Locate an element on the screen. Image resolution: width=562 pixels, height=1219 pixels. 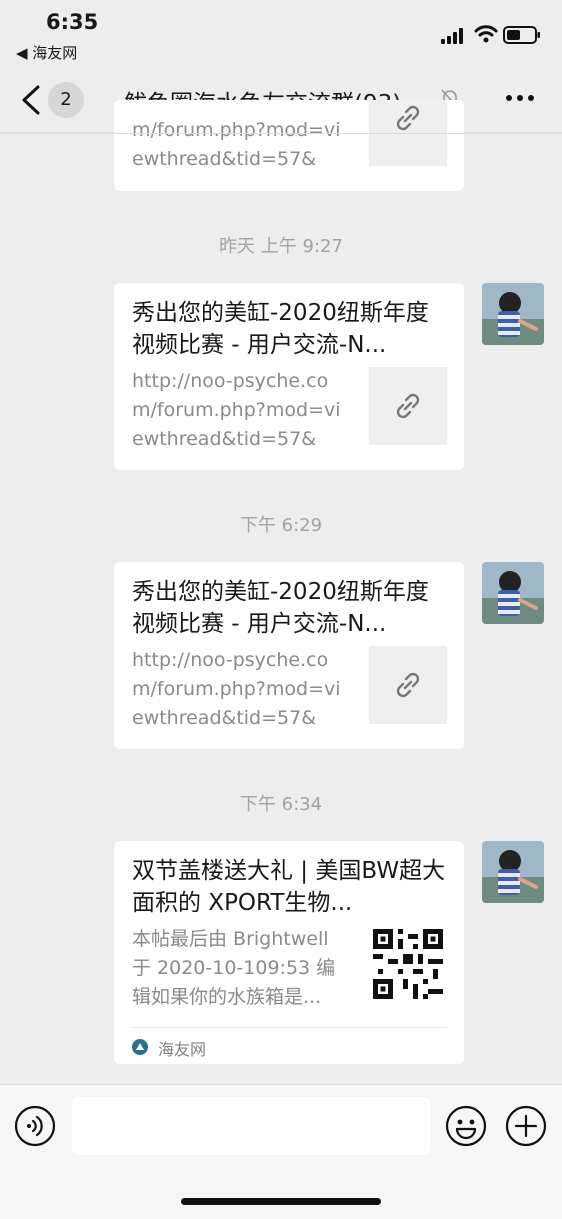
battery-icon is located at coordinates (521, 35).